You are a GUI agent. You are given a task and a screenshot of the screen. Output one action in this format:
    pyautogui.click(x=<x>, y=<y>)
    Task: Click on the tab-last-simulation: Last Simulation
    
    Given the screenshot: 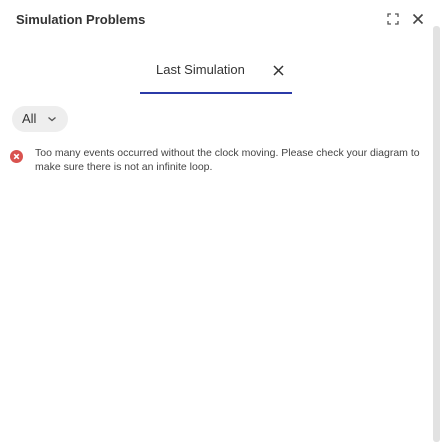 What is the action you would take?
    pyautogui.click(x=216, y=73)
    